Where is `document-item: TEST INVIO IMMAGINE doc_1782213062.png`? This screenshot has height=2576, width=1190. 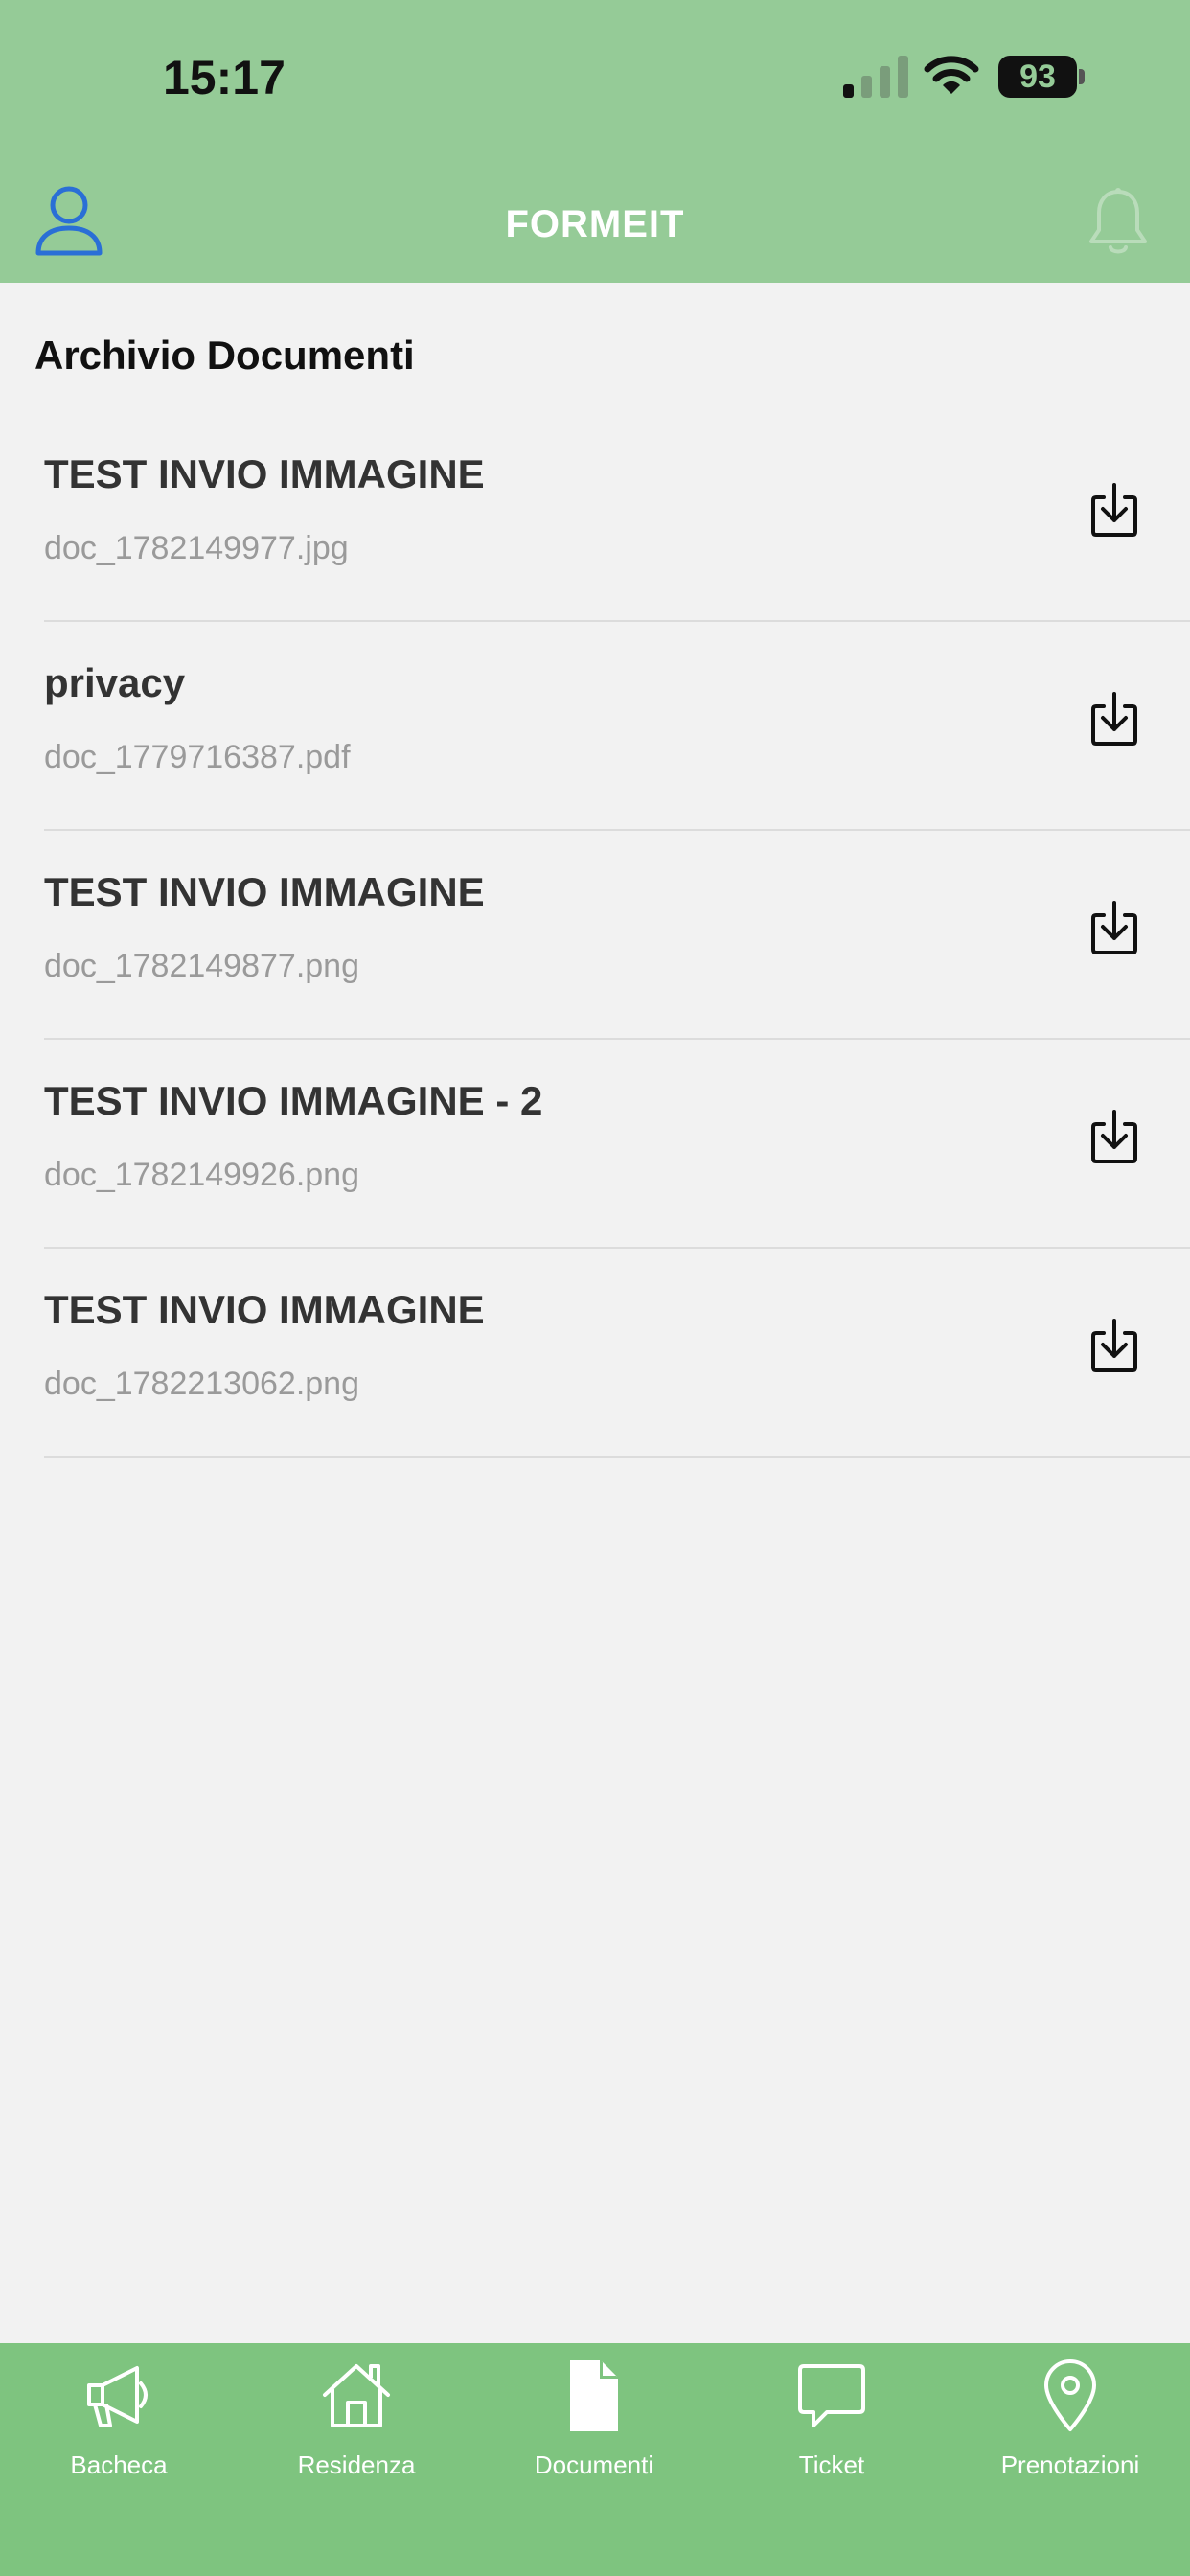 document-item: TEST INVIO IMMAGINE doc_1782213062.png is located at coordinates (617, 1353).